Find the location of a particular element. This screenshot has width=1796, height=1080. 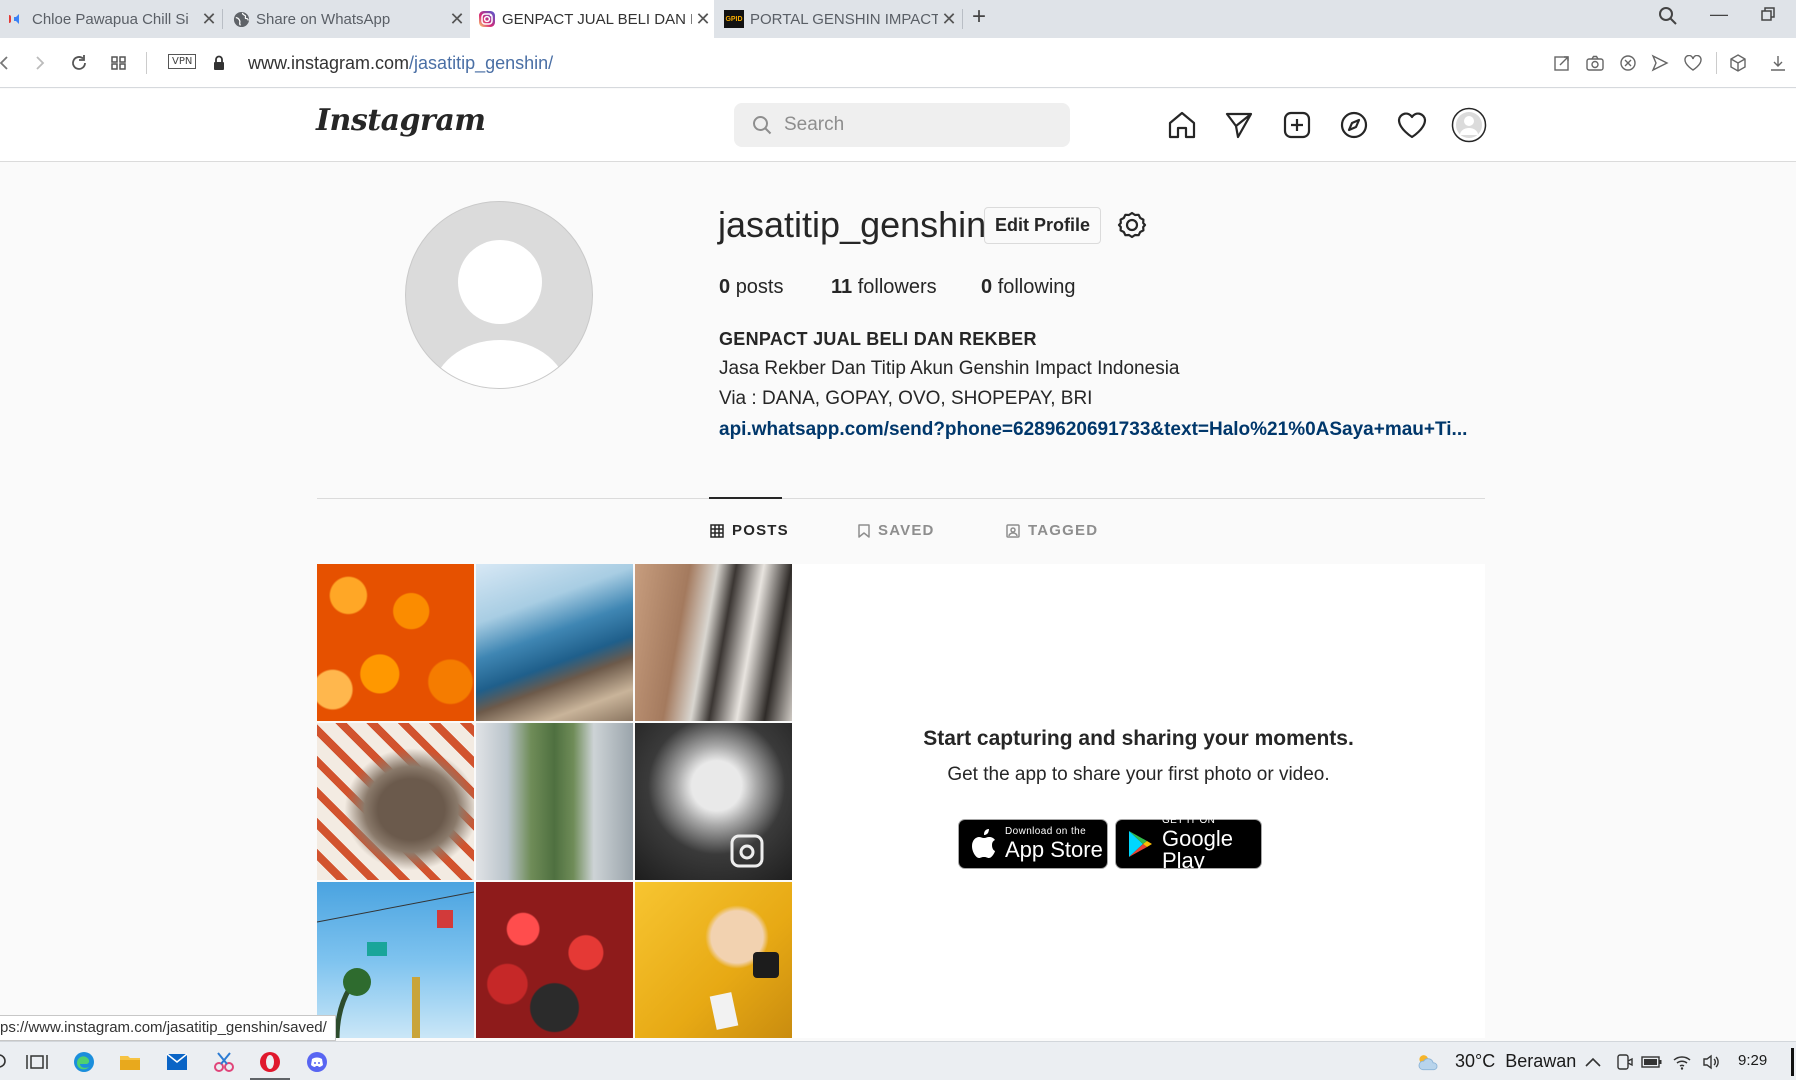

chevron-up-icon is located at coordinates (1593, 1062).